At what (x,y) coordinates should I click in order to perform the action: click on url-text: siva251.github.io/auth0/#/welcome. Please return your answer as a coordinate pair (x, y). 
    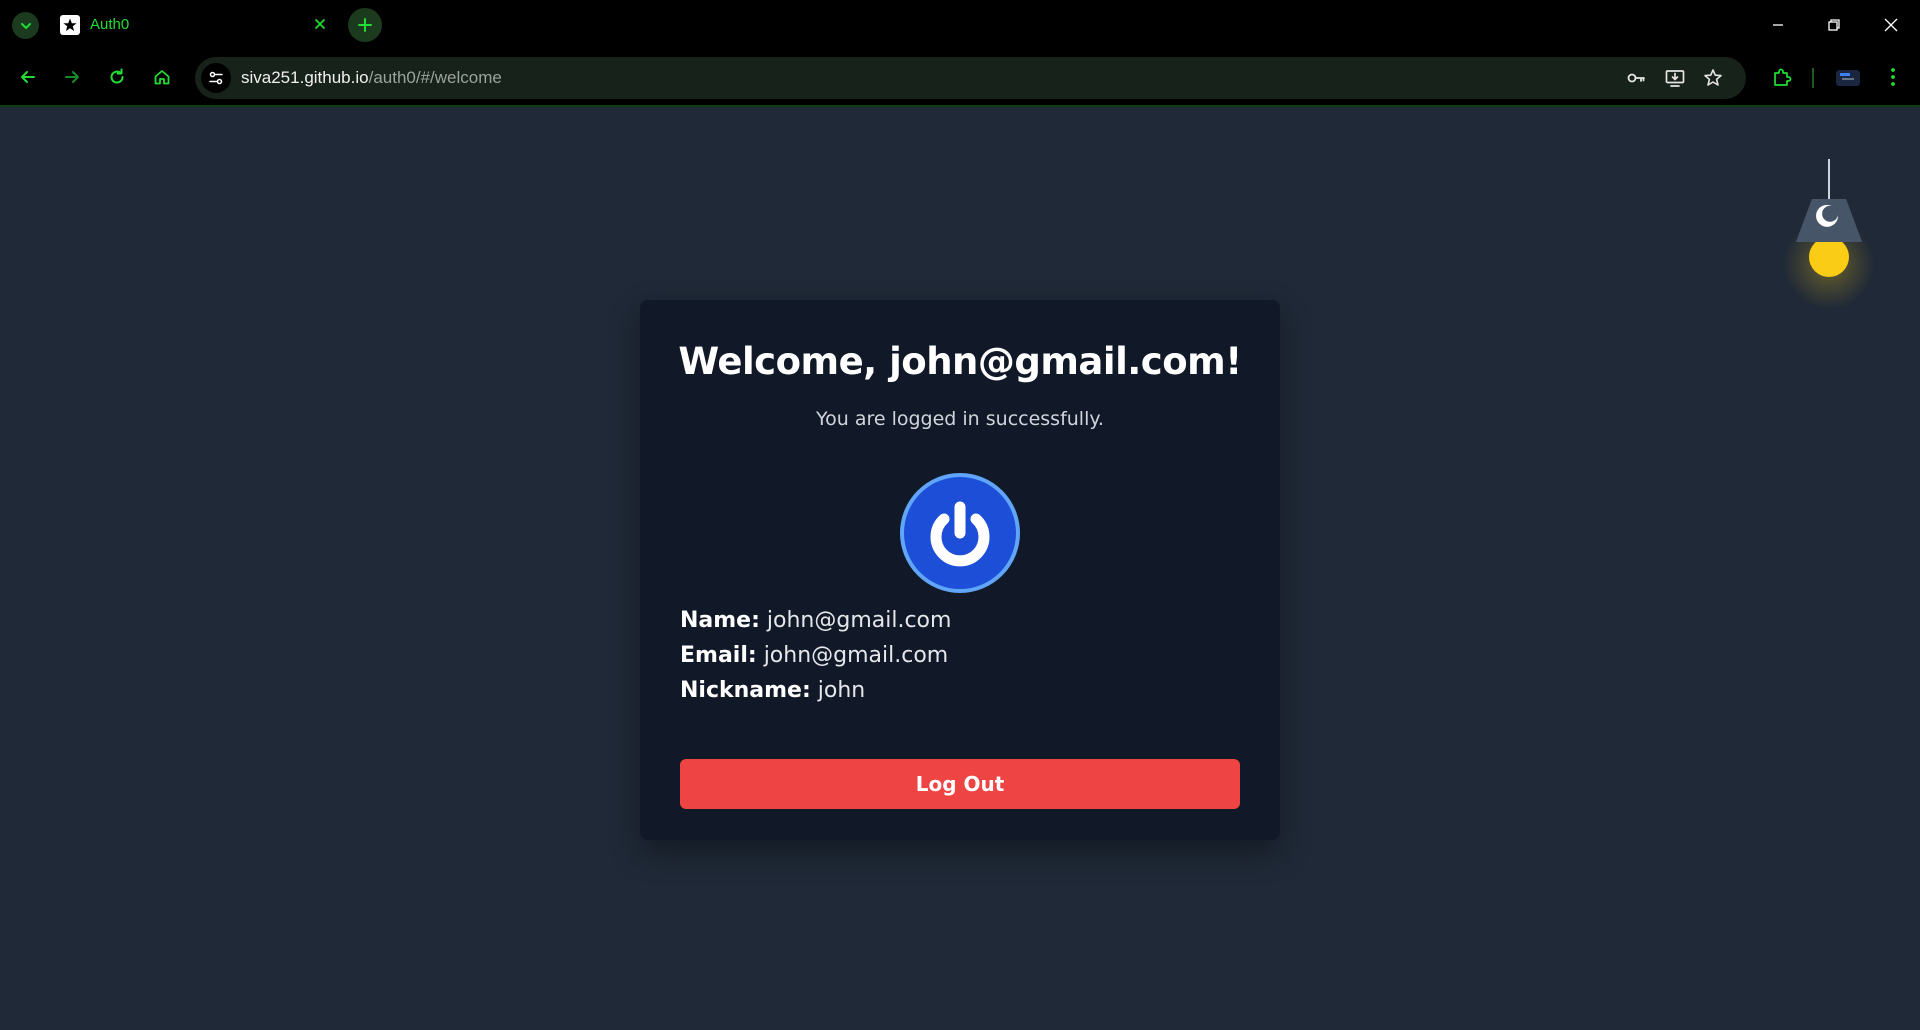
    Looking at the image, I should click on (371, 78).